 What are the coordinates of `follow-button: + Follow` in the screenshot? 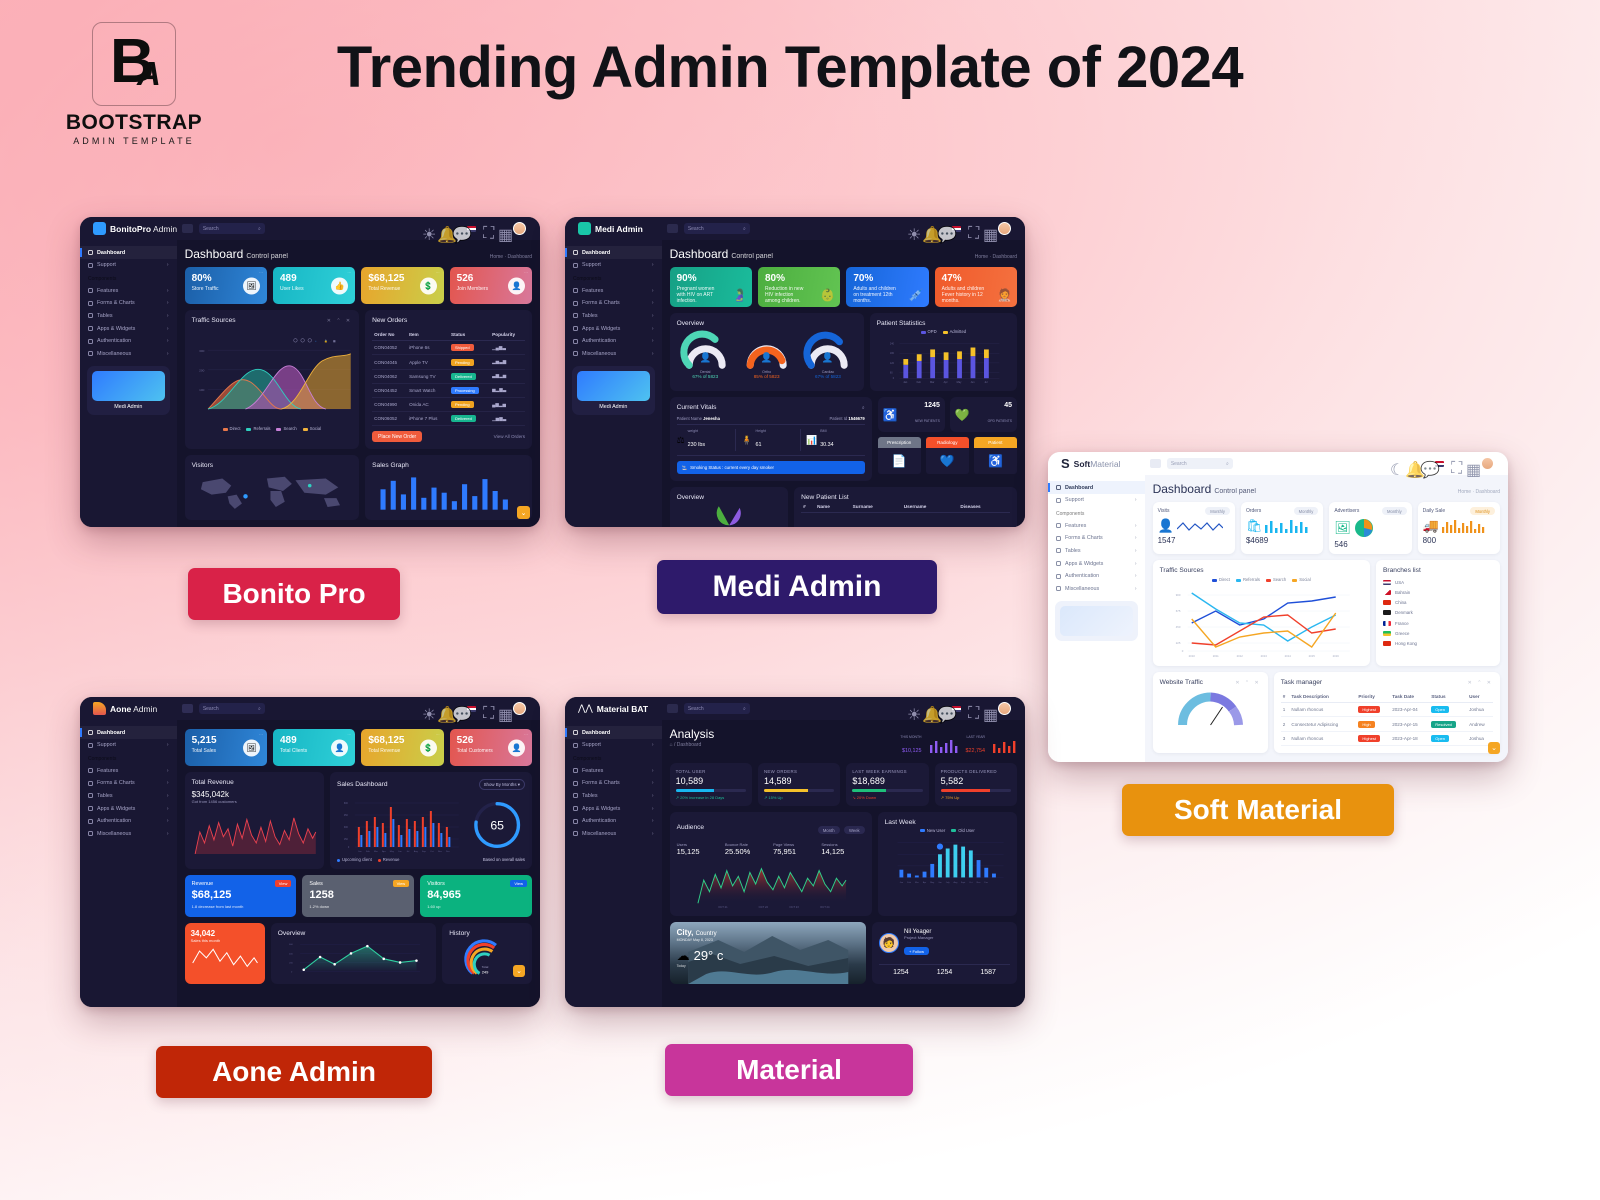 It's located at (917, 951).